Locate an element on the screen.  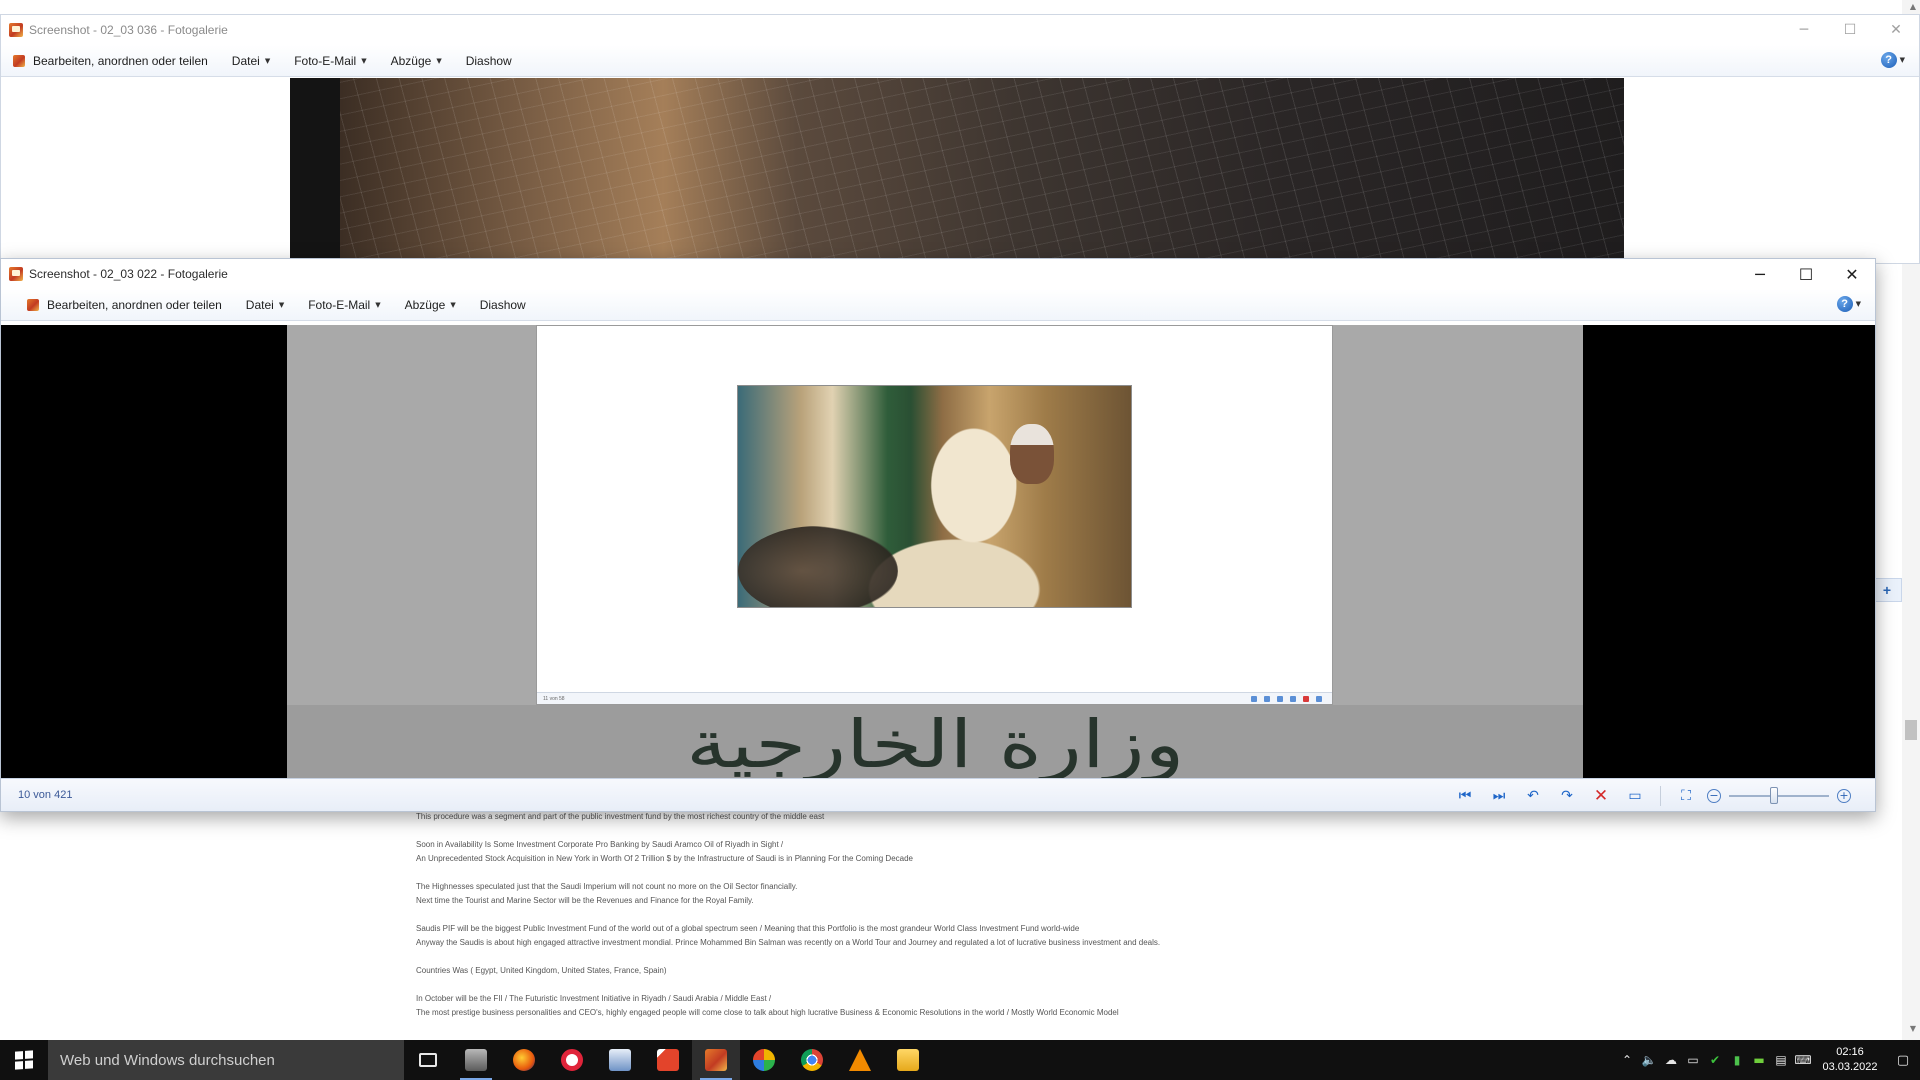
zoom-handle is located at coordinates (1774, 795).